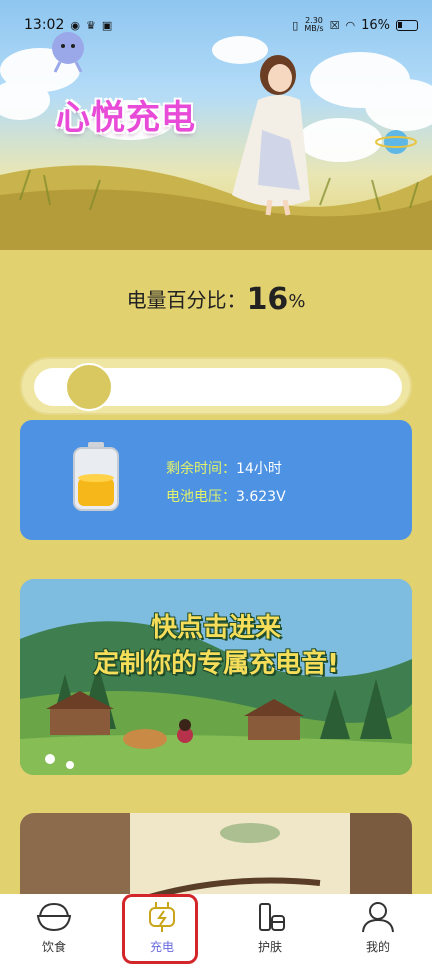  Describe the element at coordinates (334, 25) in the screenshot. I see `sim-icon: ☒` at that location.